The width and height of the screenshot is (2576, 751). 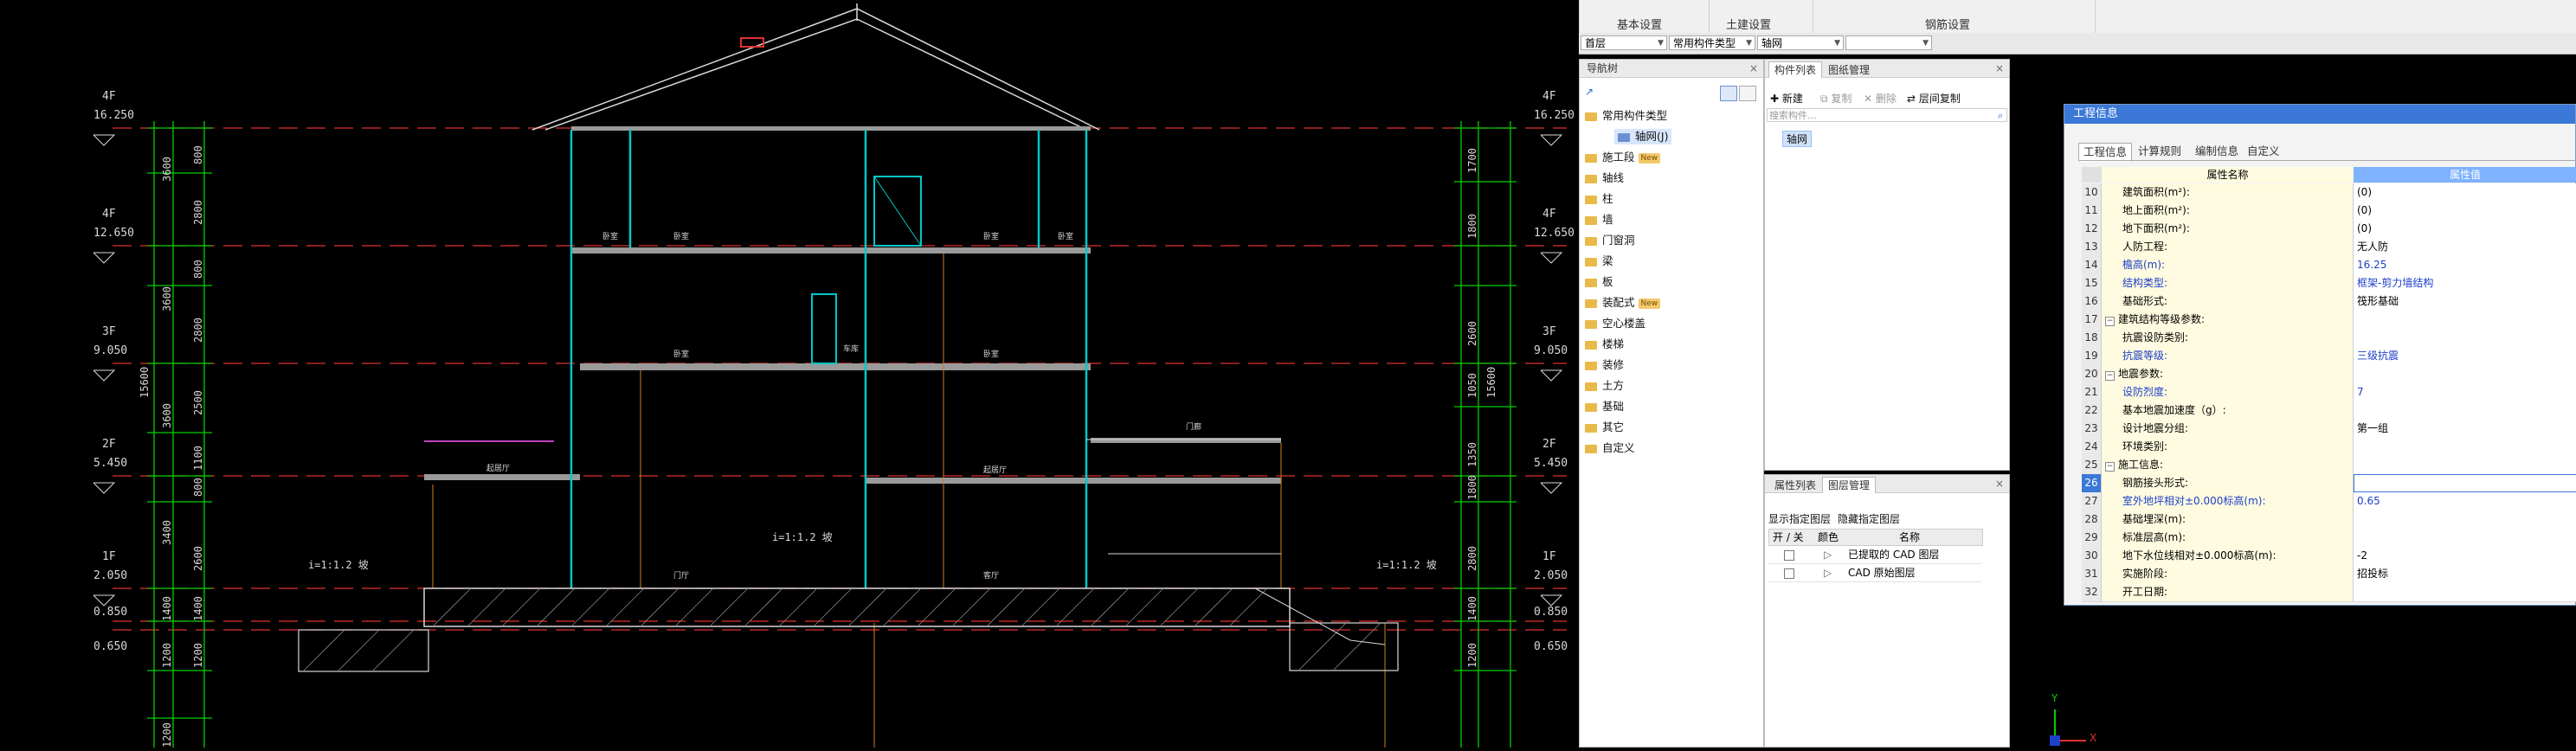 What do you see at coordinates (1589, 92) in the screenshot?
I see `pin-icon: ↗` at bounding box center [1589, 92].